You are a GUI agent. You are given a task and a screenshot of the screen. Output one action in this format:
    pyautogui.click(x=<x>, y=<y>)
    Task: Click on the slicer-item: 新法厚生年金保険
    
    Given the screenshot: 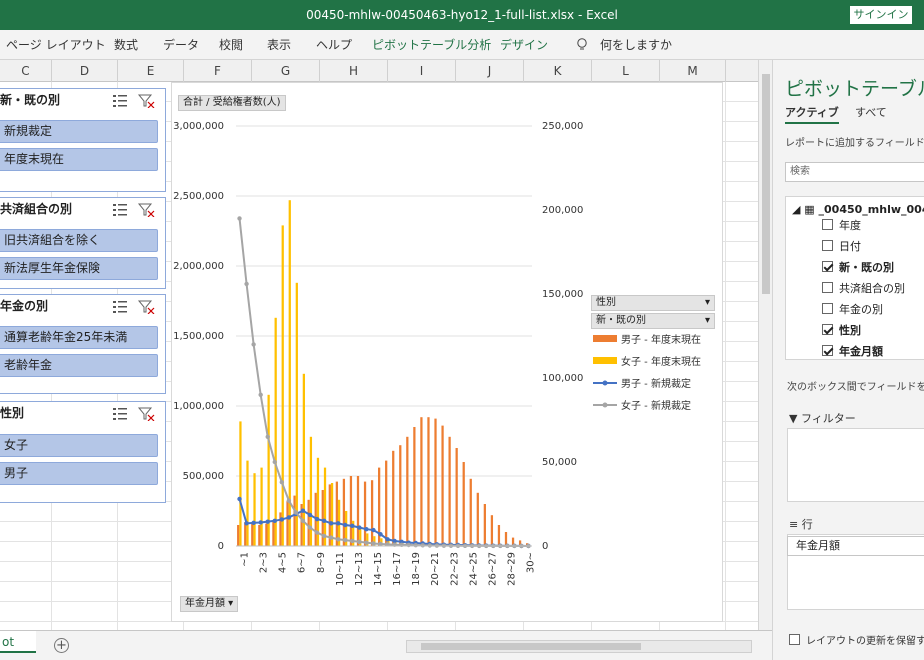 What is the action you would take?
    pyautogui.click(x=79, y=268)
    